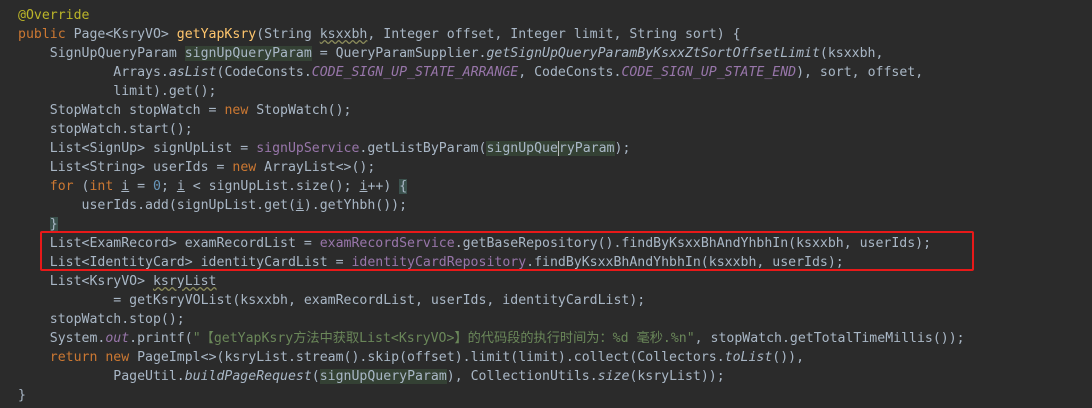 The height and width of the screenshot is (408, 1092). I want to click on code-text: stopWatch.stop();, so click(101, 319).